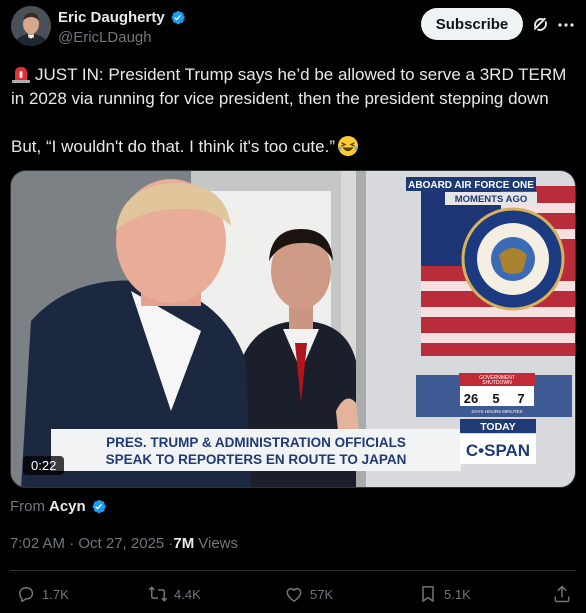 Image resolution: width=586 pixels, height=613 pixels. I want to click on from-name: Acyn, so click(67, 506).